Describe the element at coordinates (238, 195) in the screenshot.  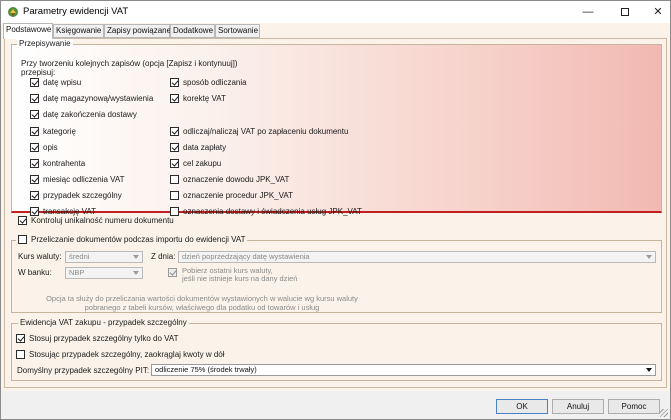
I see `checkbox-label: oznaczenie procedur JPK_VAT` at that location.